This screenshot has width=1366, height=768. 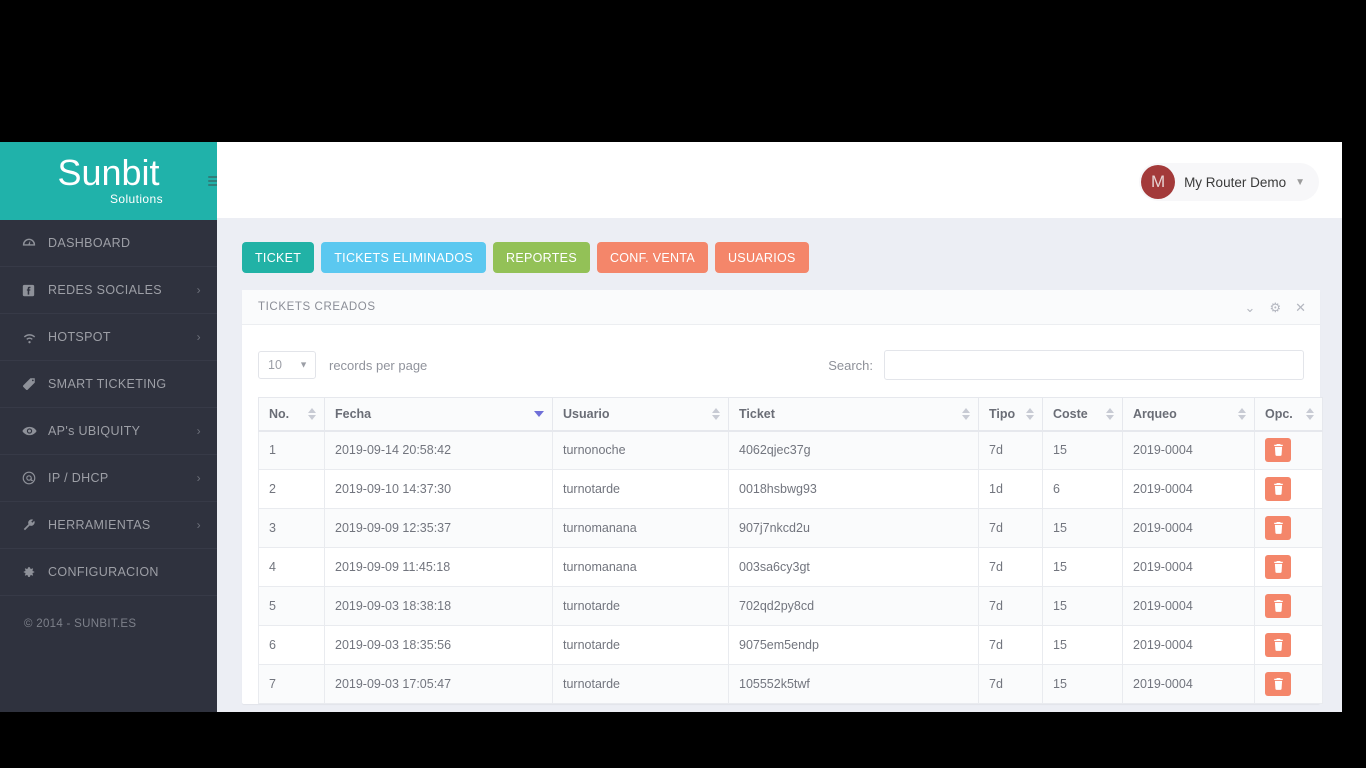 I want to click on sidebar-item-hotspot: HOTSPOT ›, so click(x=108, y=337).